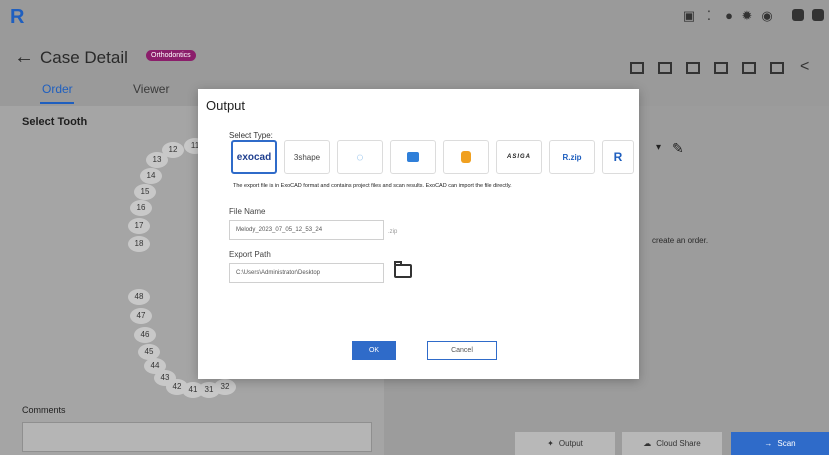  Describe the element at coordinates (84, 57) in the screenshot. I see `page-title: Case Detail` at that location.